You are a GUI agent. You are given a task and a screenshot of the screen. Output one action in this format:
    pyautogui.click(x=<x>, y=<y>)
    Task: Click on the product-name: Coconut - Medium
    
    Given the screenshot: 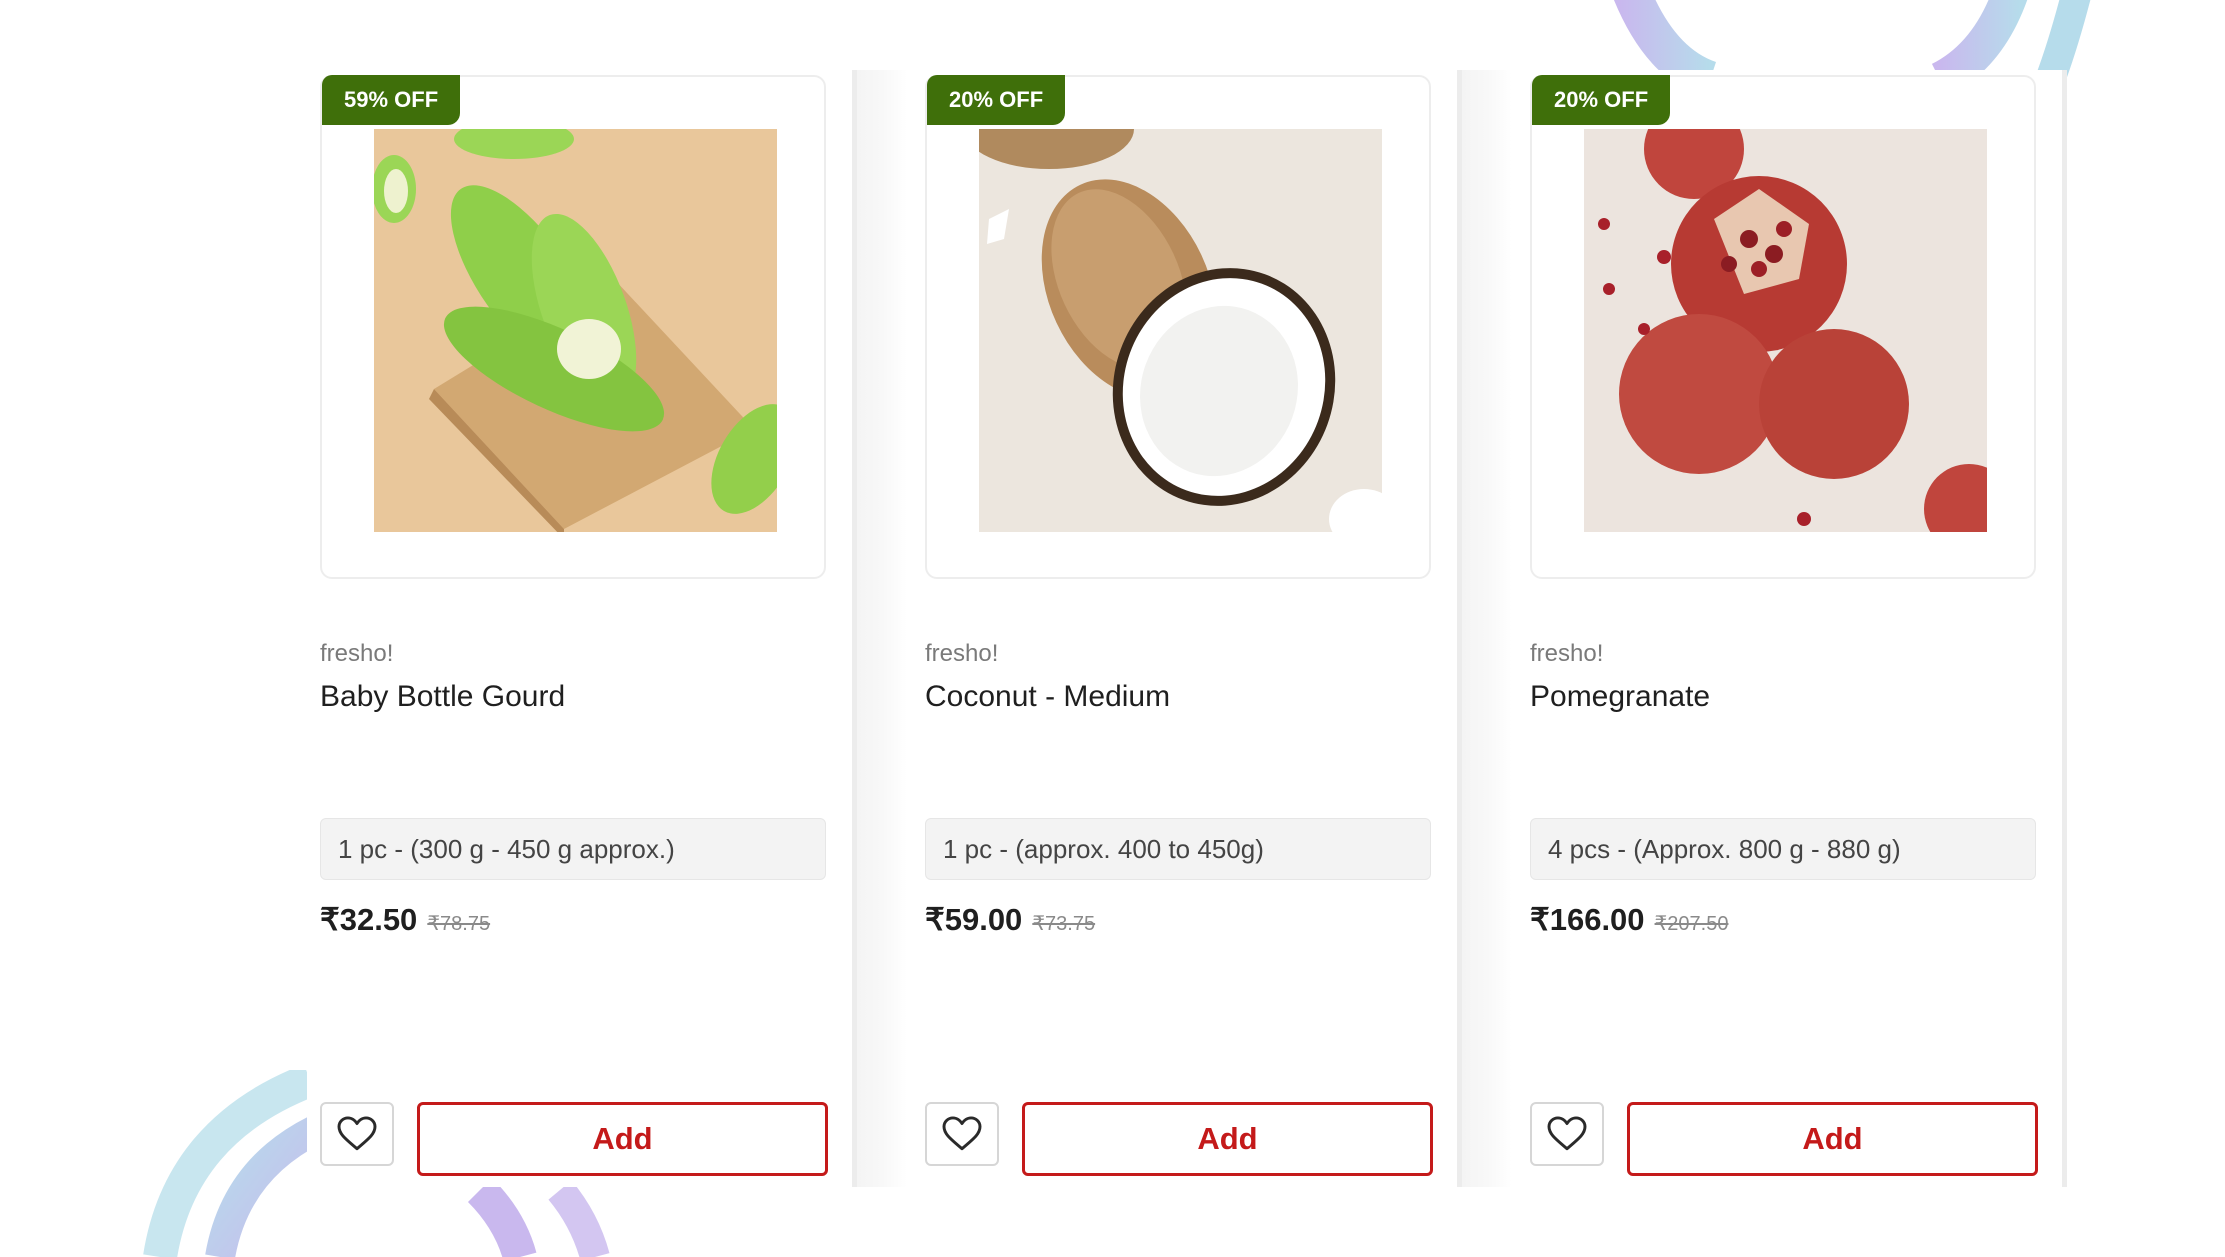 What is the action you would take?
    pyautogui.click(x=1047, y=697)
    